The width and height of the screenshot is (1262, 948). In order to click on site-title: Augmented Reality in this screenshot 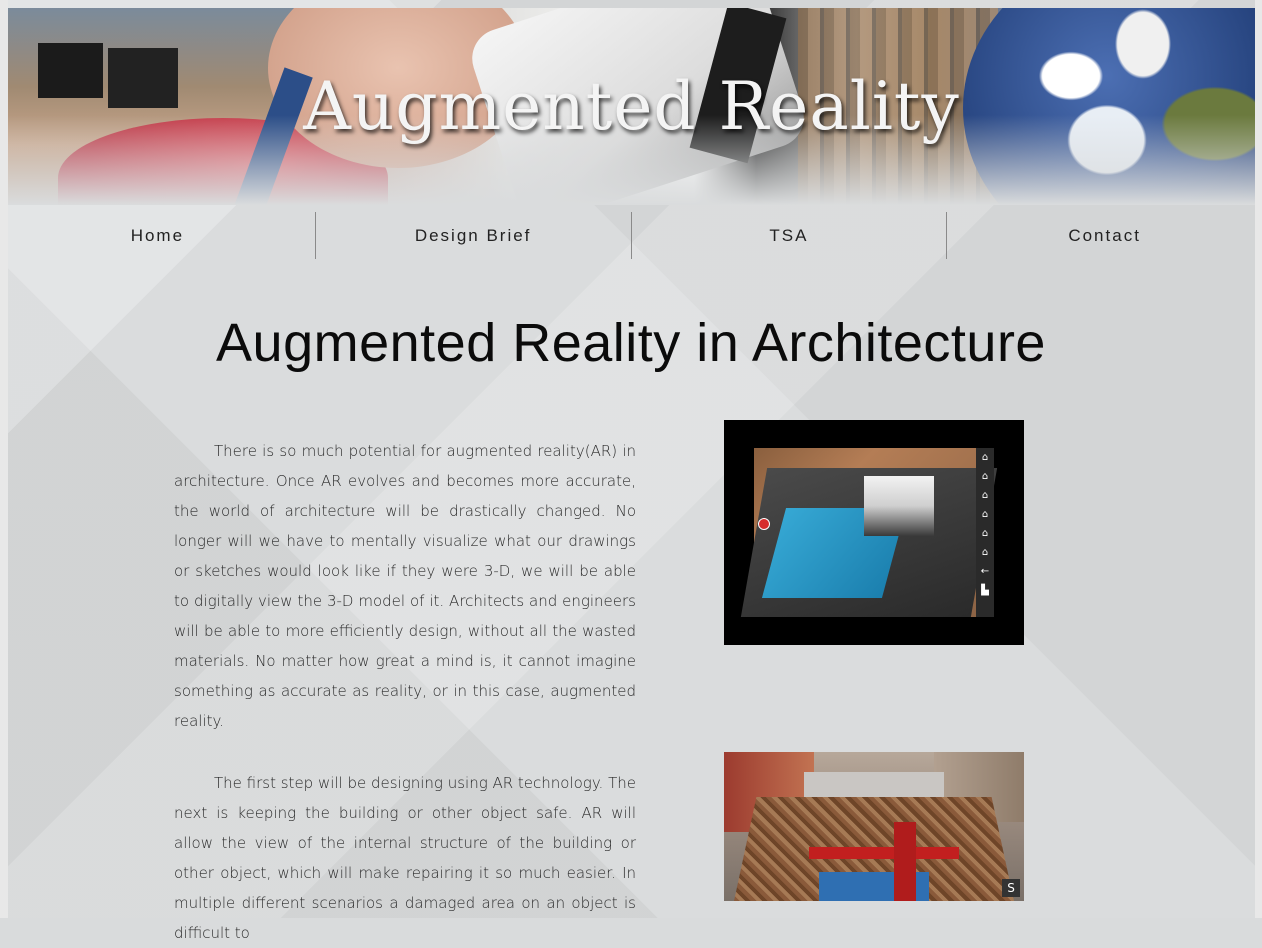, I will do `click(631, 106)`.